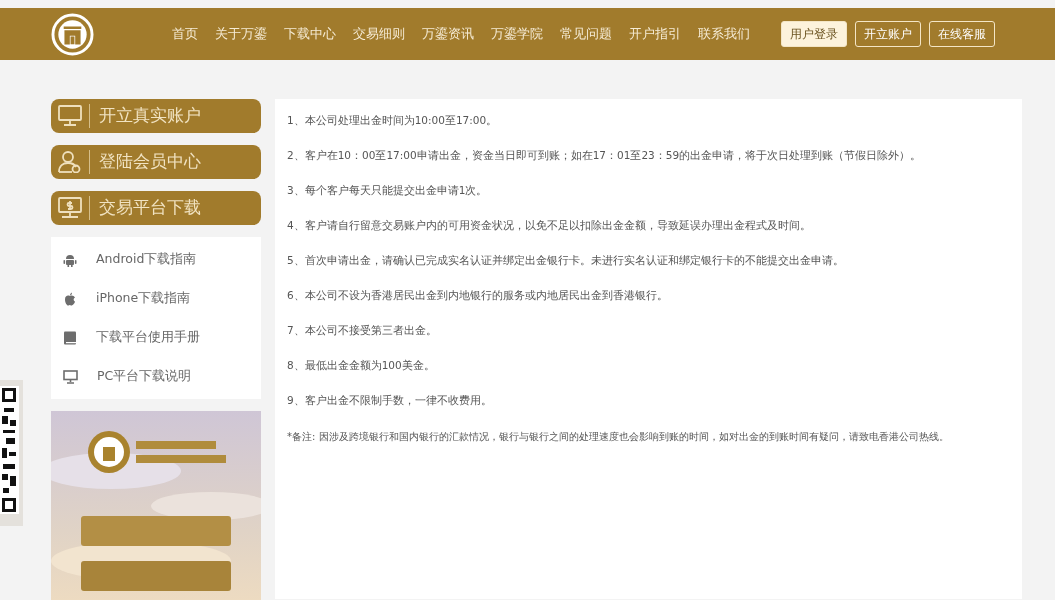 The image size is (1055, 600). I want to click on login-button: 用户登录, so click(814, 34).